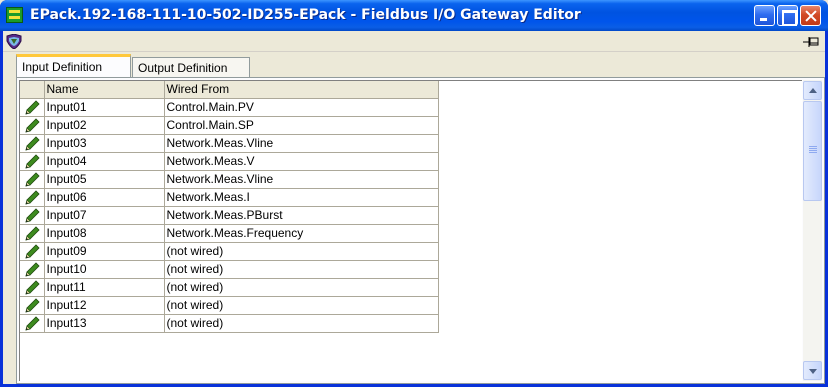 Image resolution: width=828 pixels, height=387 pixels. I want to click on pin-icon, so click(811, 41).